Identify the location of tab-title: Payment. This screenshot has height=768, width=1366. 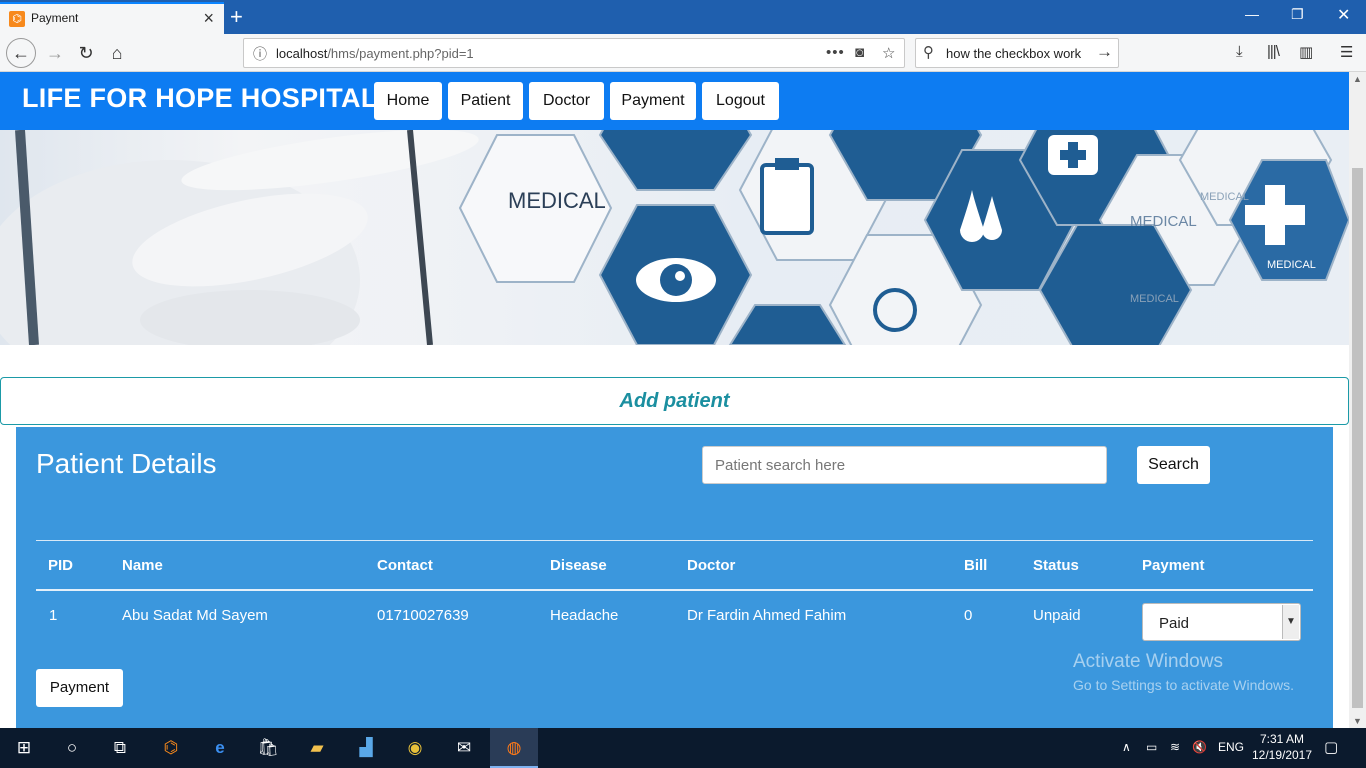
(55, 18).